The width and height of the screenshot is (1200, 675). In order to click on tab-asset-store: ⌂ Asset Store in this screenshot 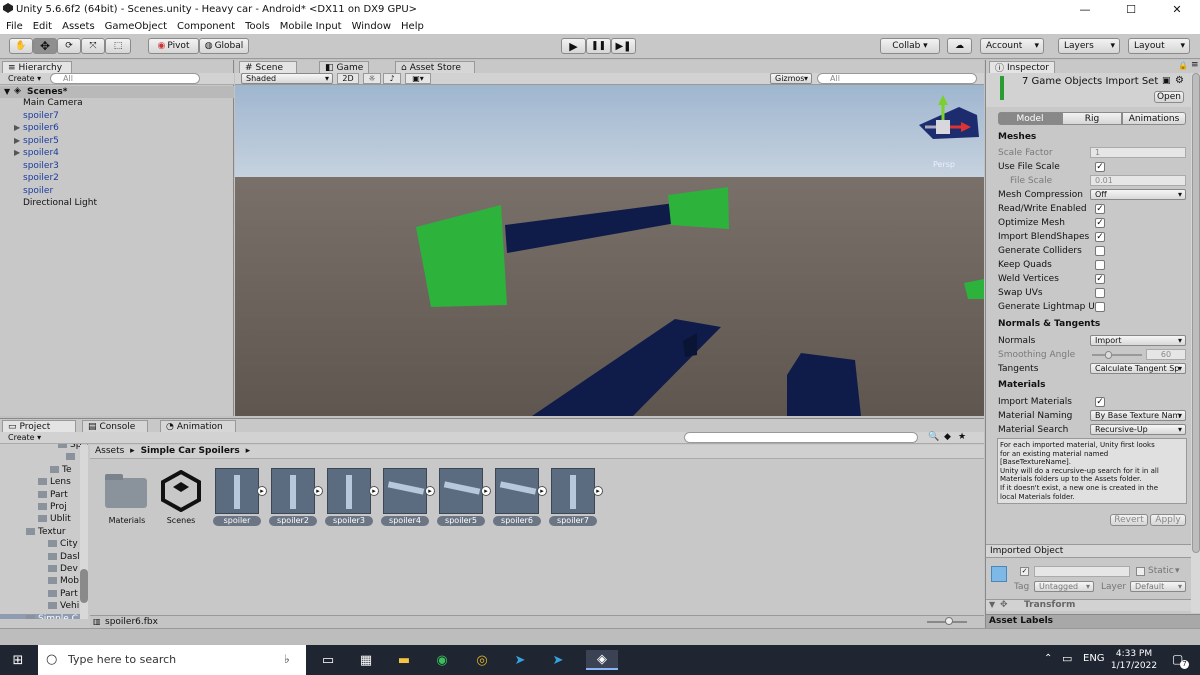, I will do `click(435, 67)`.